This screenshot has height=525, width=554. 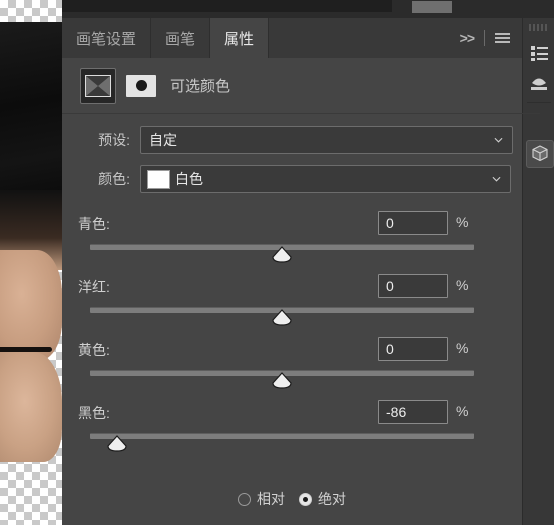 I want to click on slider-magenta-unit: %, so click(x=462, y=285).